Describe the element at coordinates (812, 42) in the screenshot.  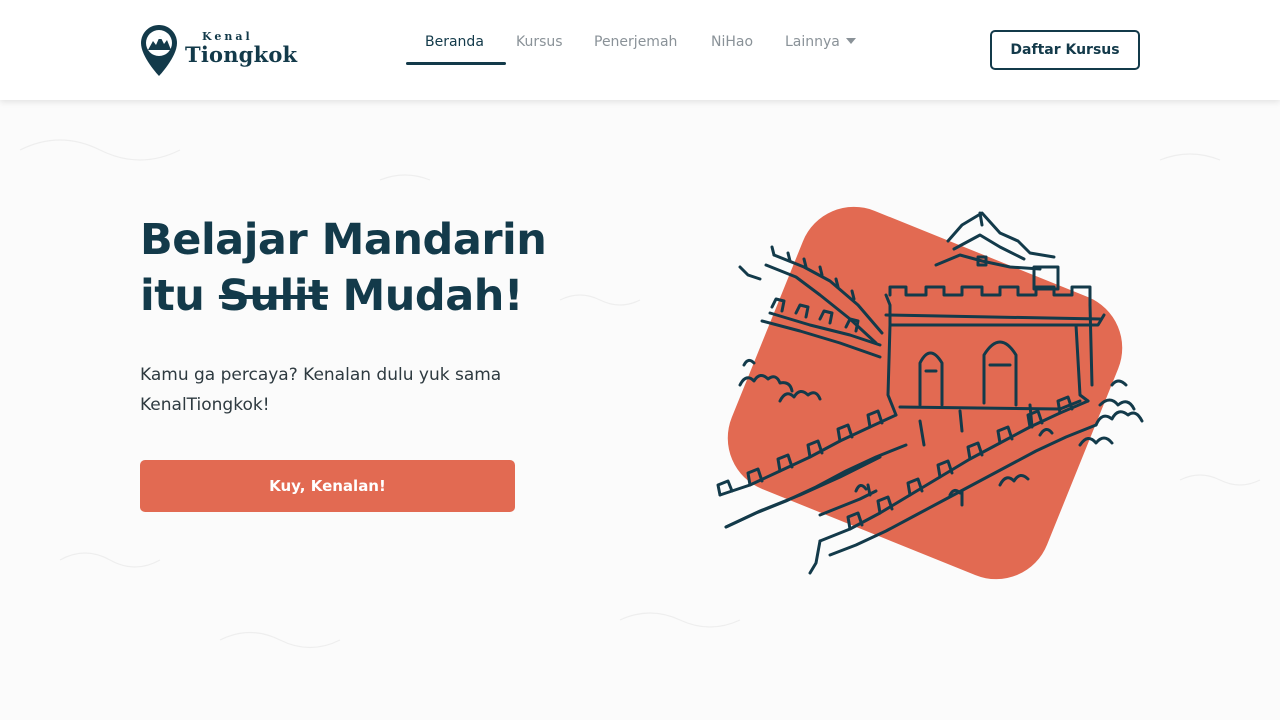
I see `nav-item-lainnya-label: Lainnya` at that location.